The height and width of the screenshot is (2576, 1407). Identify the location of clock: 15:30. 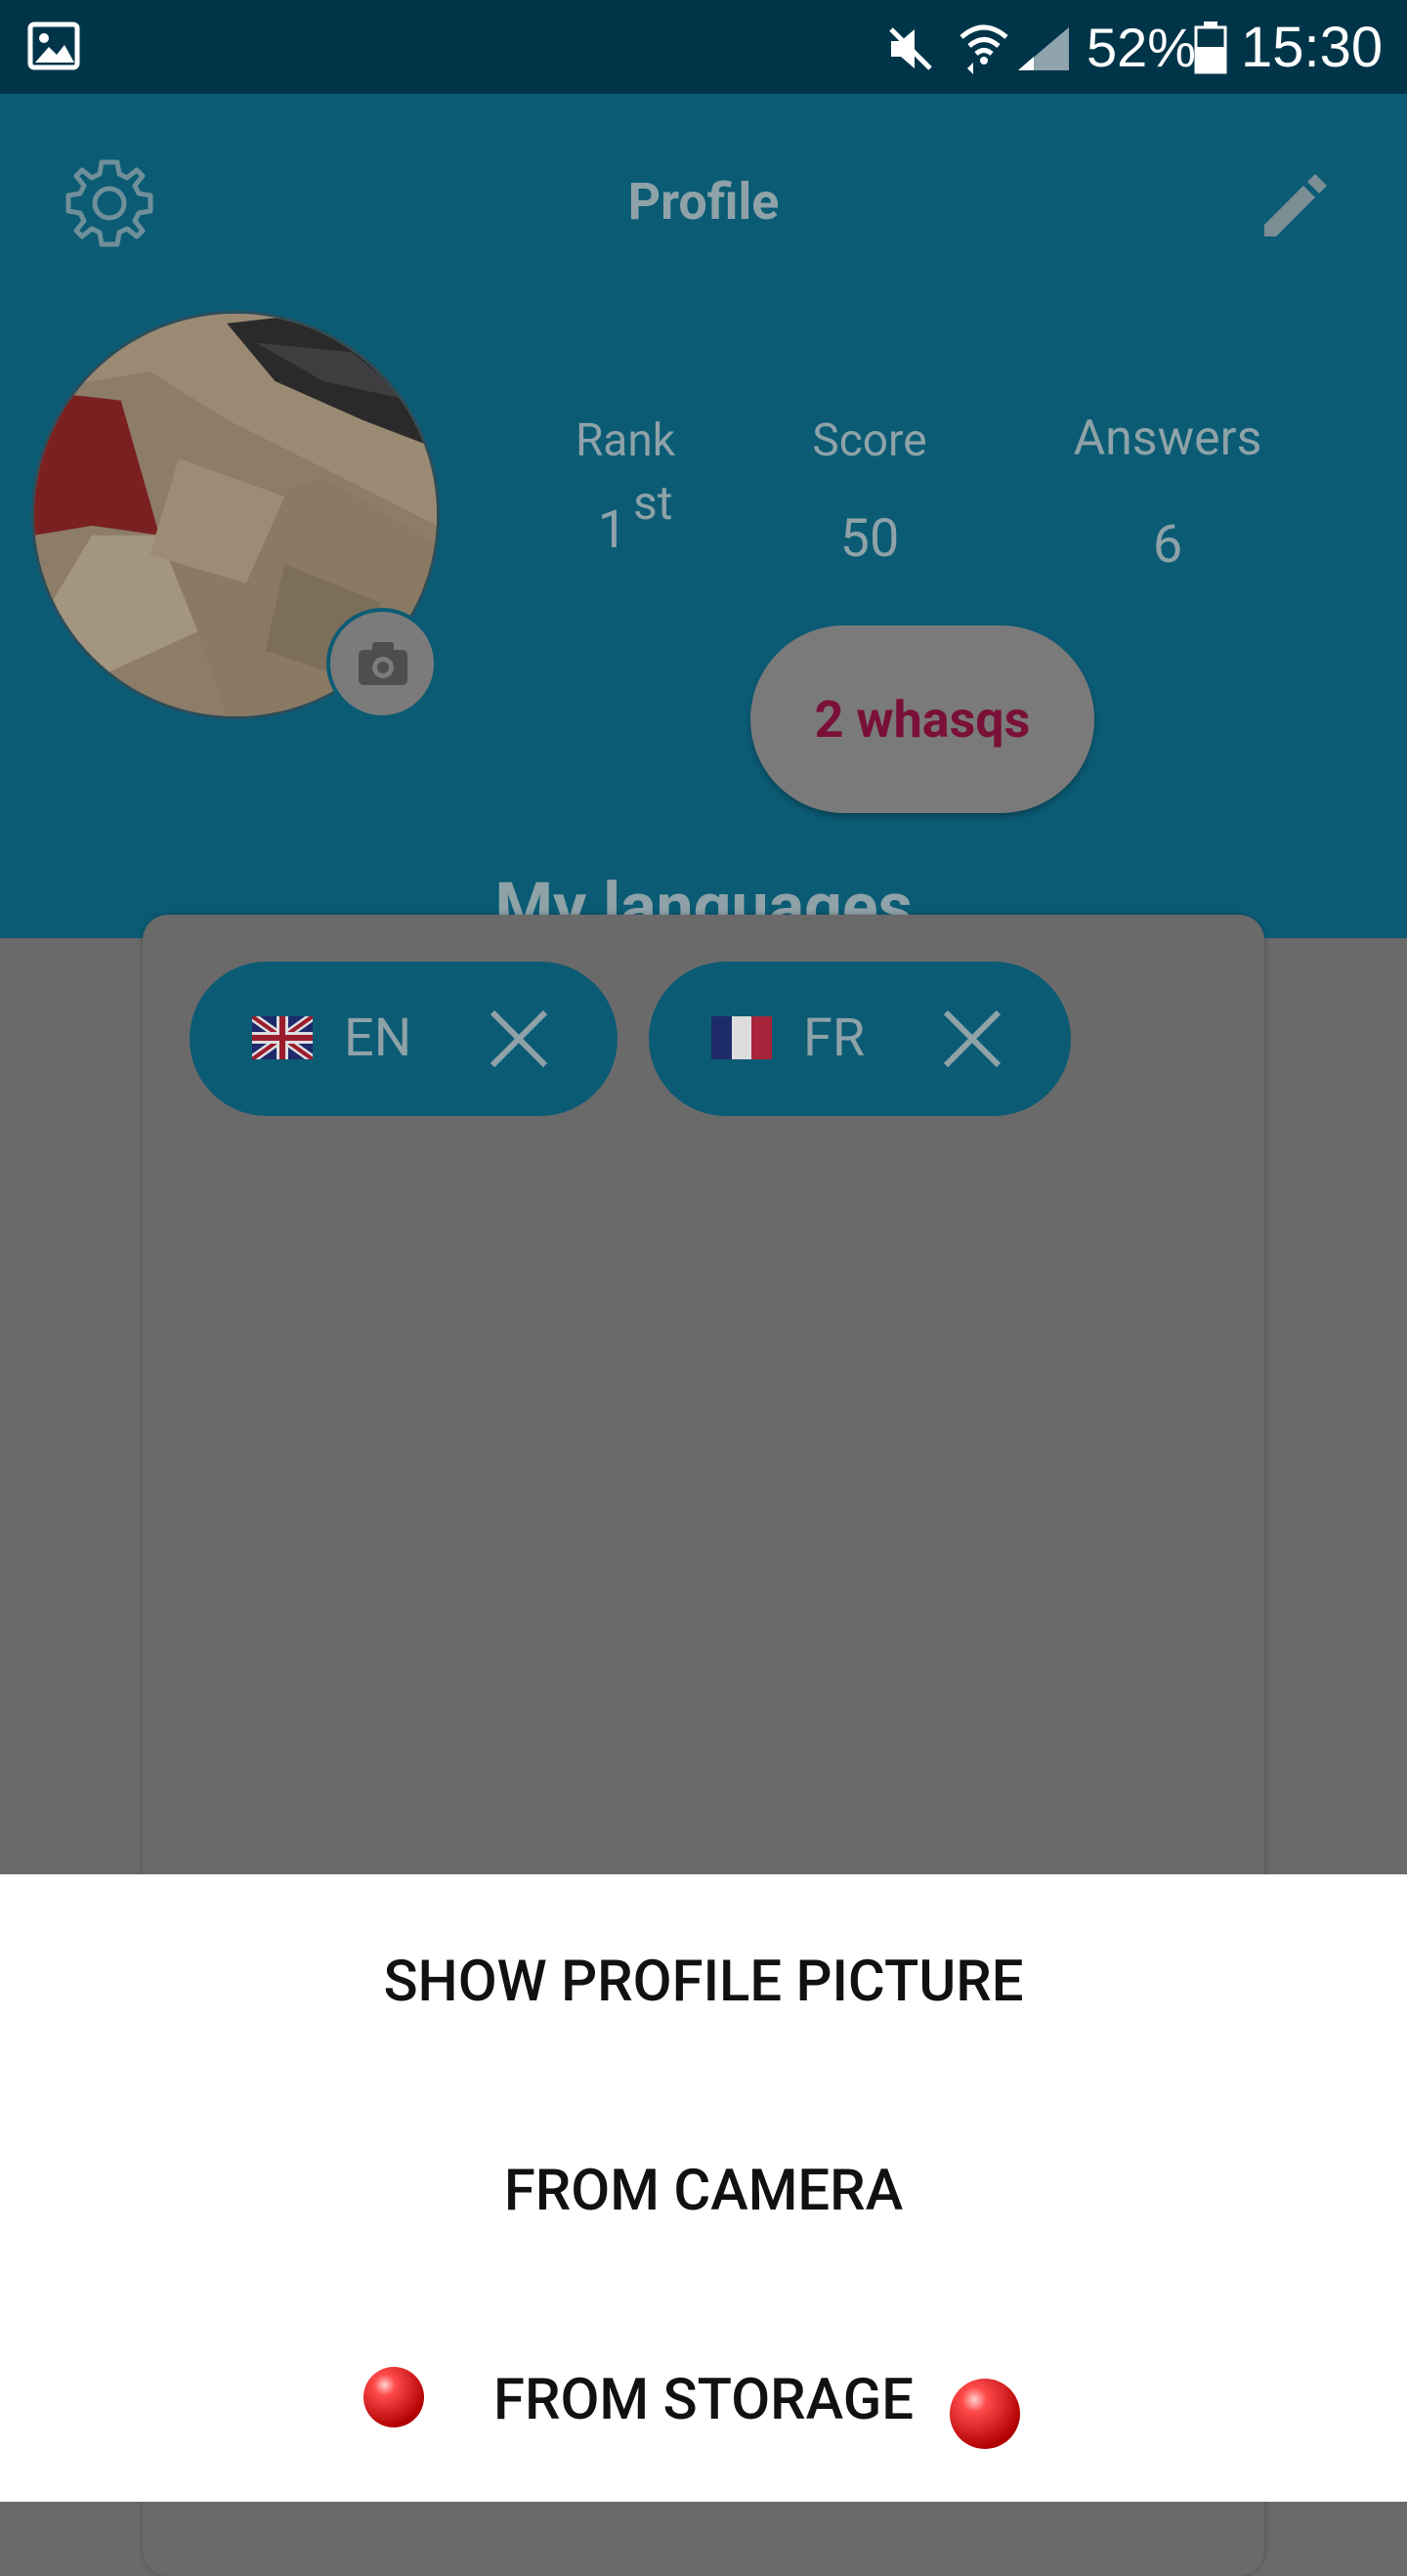
(1312, 47).